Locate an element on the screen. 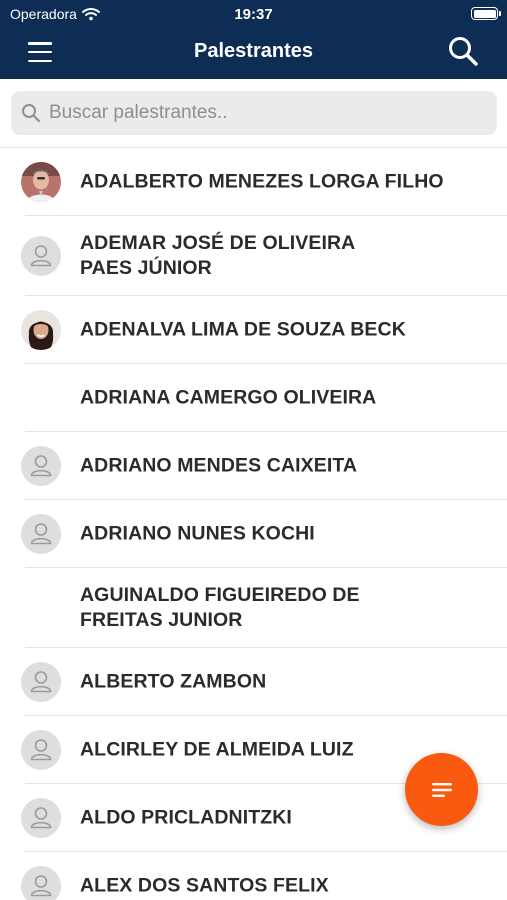 This screenshot has height=900, width=507. filter-fab-button is located at coordinates (441, 789).